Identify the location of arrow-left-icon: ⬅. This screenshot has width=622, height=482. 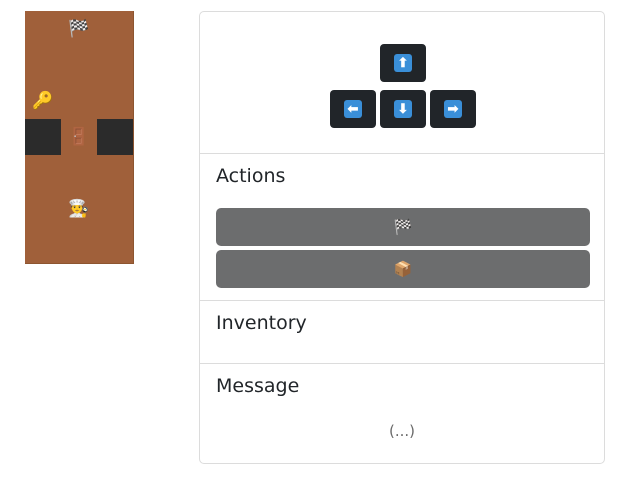
(353, 109).